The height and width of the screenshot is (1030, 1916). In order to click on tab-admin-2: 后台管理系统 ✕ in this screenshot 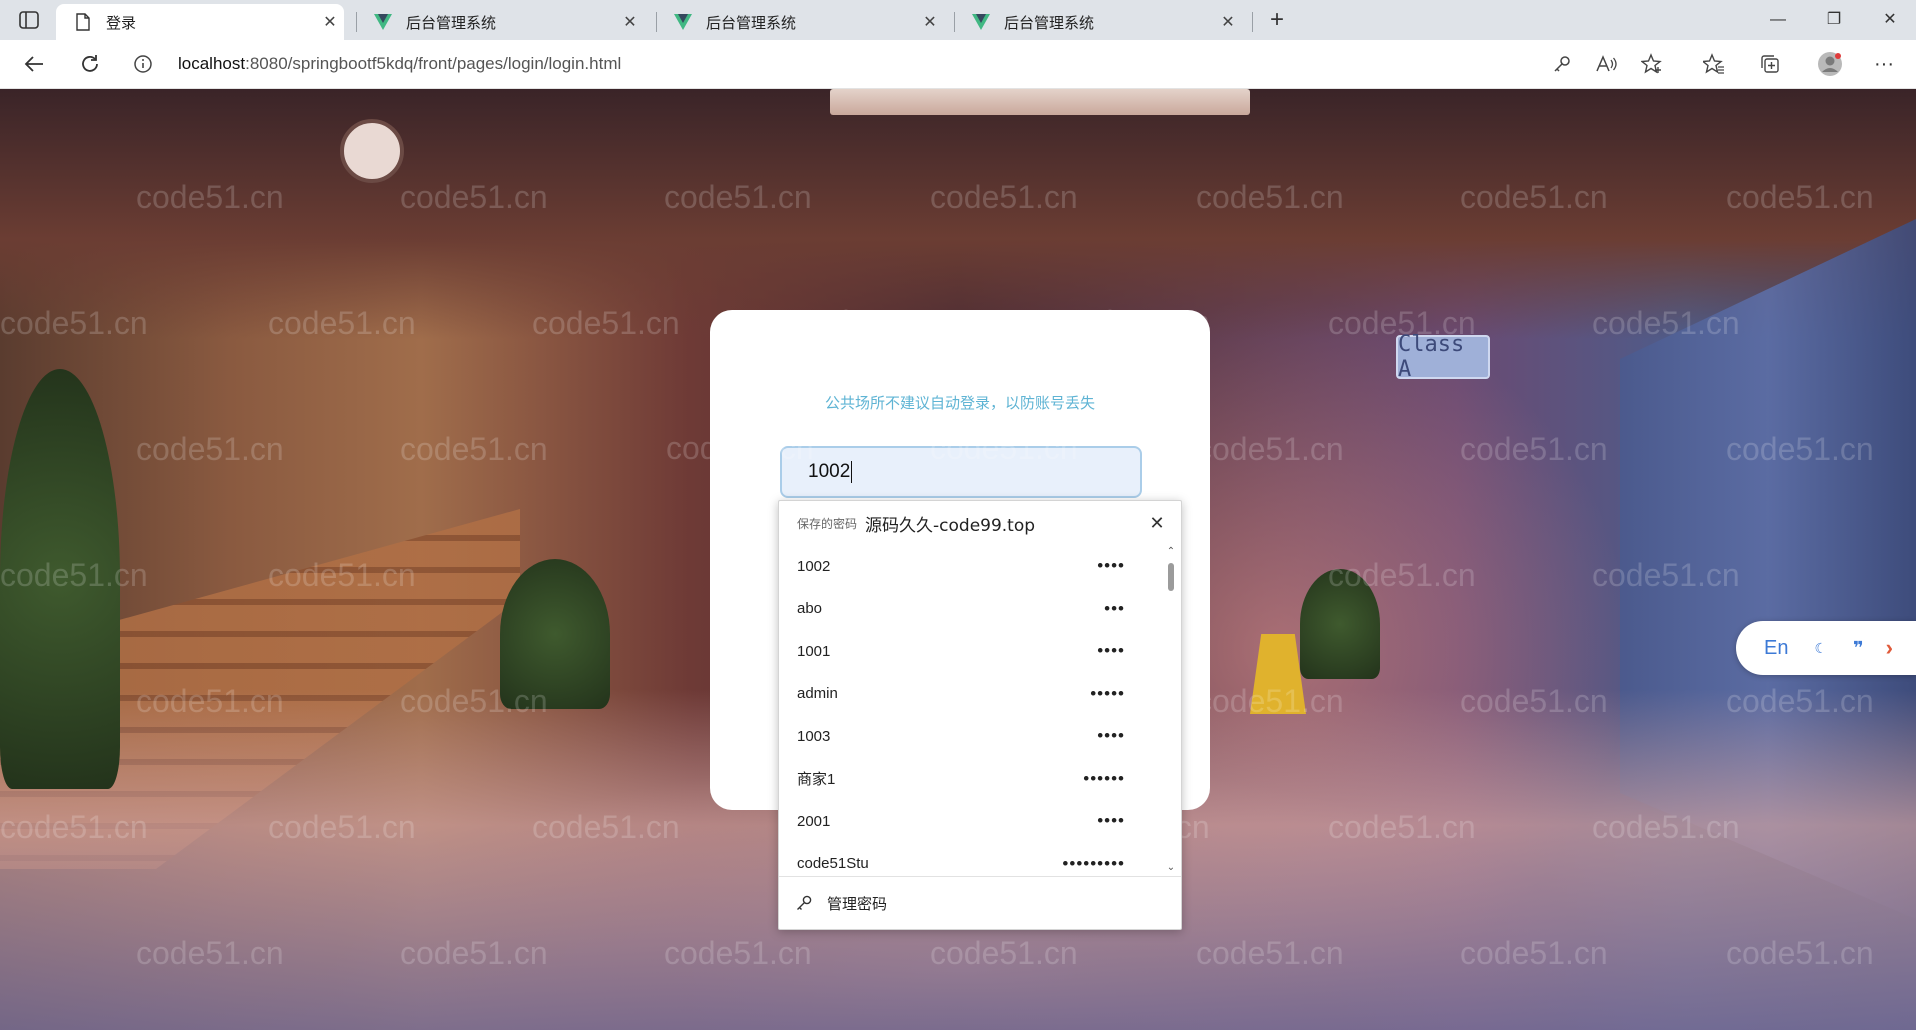, I will do `click(800, 22)`.